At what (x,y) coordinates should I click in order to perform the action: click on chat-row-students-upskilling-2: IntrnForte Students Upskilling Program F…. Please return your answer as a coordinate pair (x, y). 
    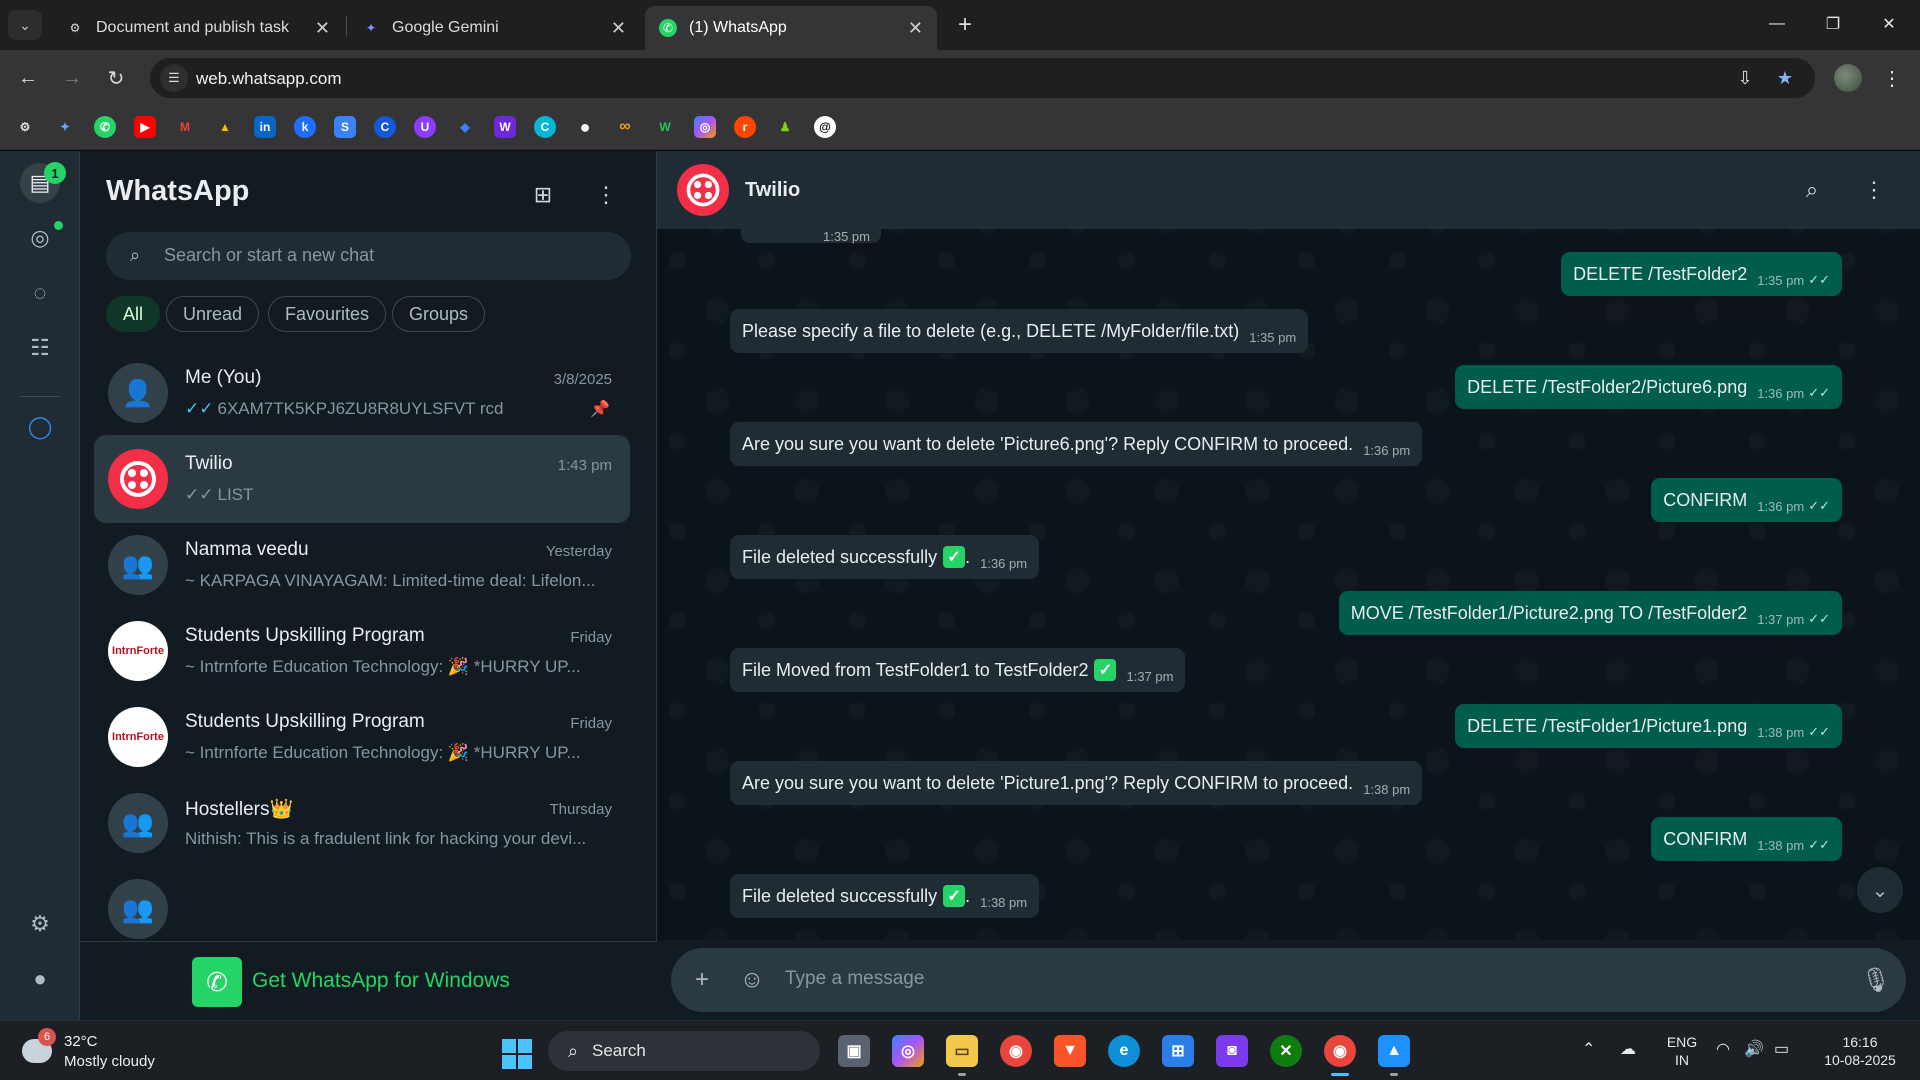
    Looking at the image, I should click on (362, 737).